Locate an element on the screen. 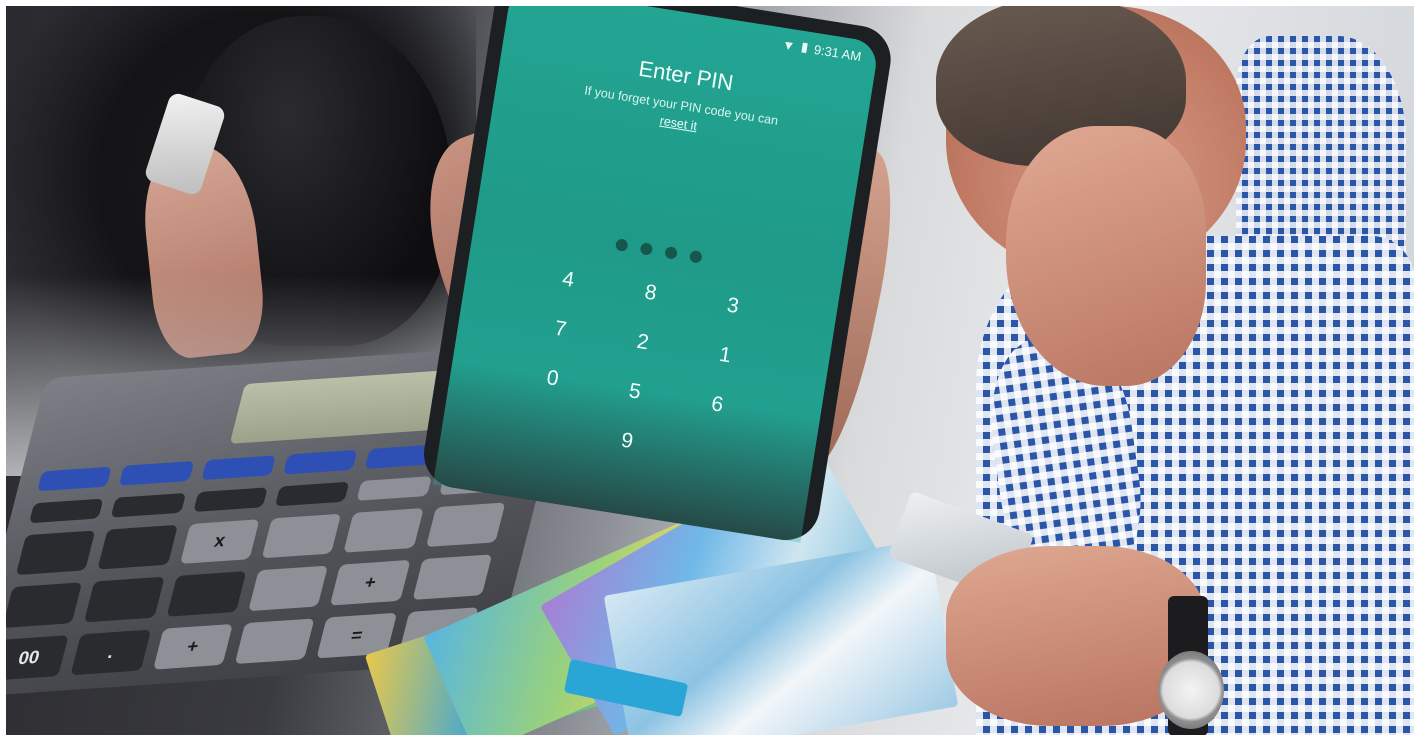  pin-keypad: 4 8 3 7 2 1 0 5 6 9 is located at coordinates (638, 367).